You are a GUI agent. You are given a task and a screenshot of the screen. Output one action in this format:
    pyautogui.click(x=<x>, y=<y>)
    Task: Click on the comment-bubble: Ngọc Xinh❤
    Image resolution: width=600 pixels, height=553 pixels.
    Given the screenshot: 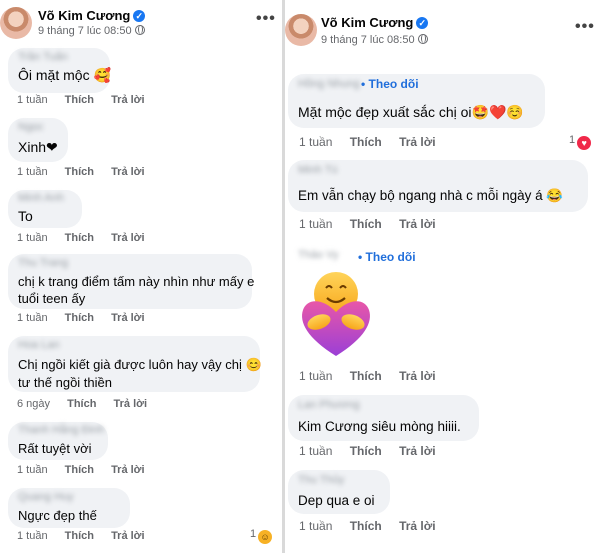 What is the action you would take?
    pyautogui.click(x=38, y=140)
    